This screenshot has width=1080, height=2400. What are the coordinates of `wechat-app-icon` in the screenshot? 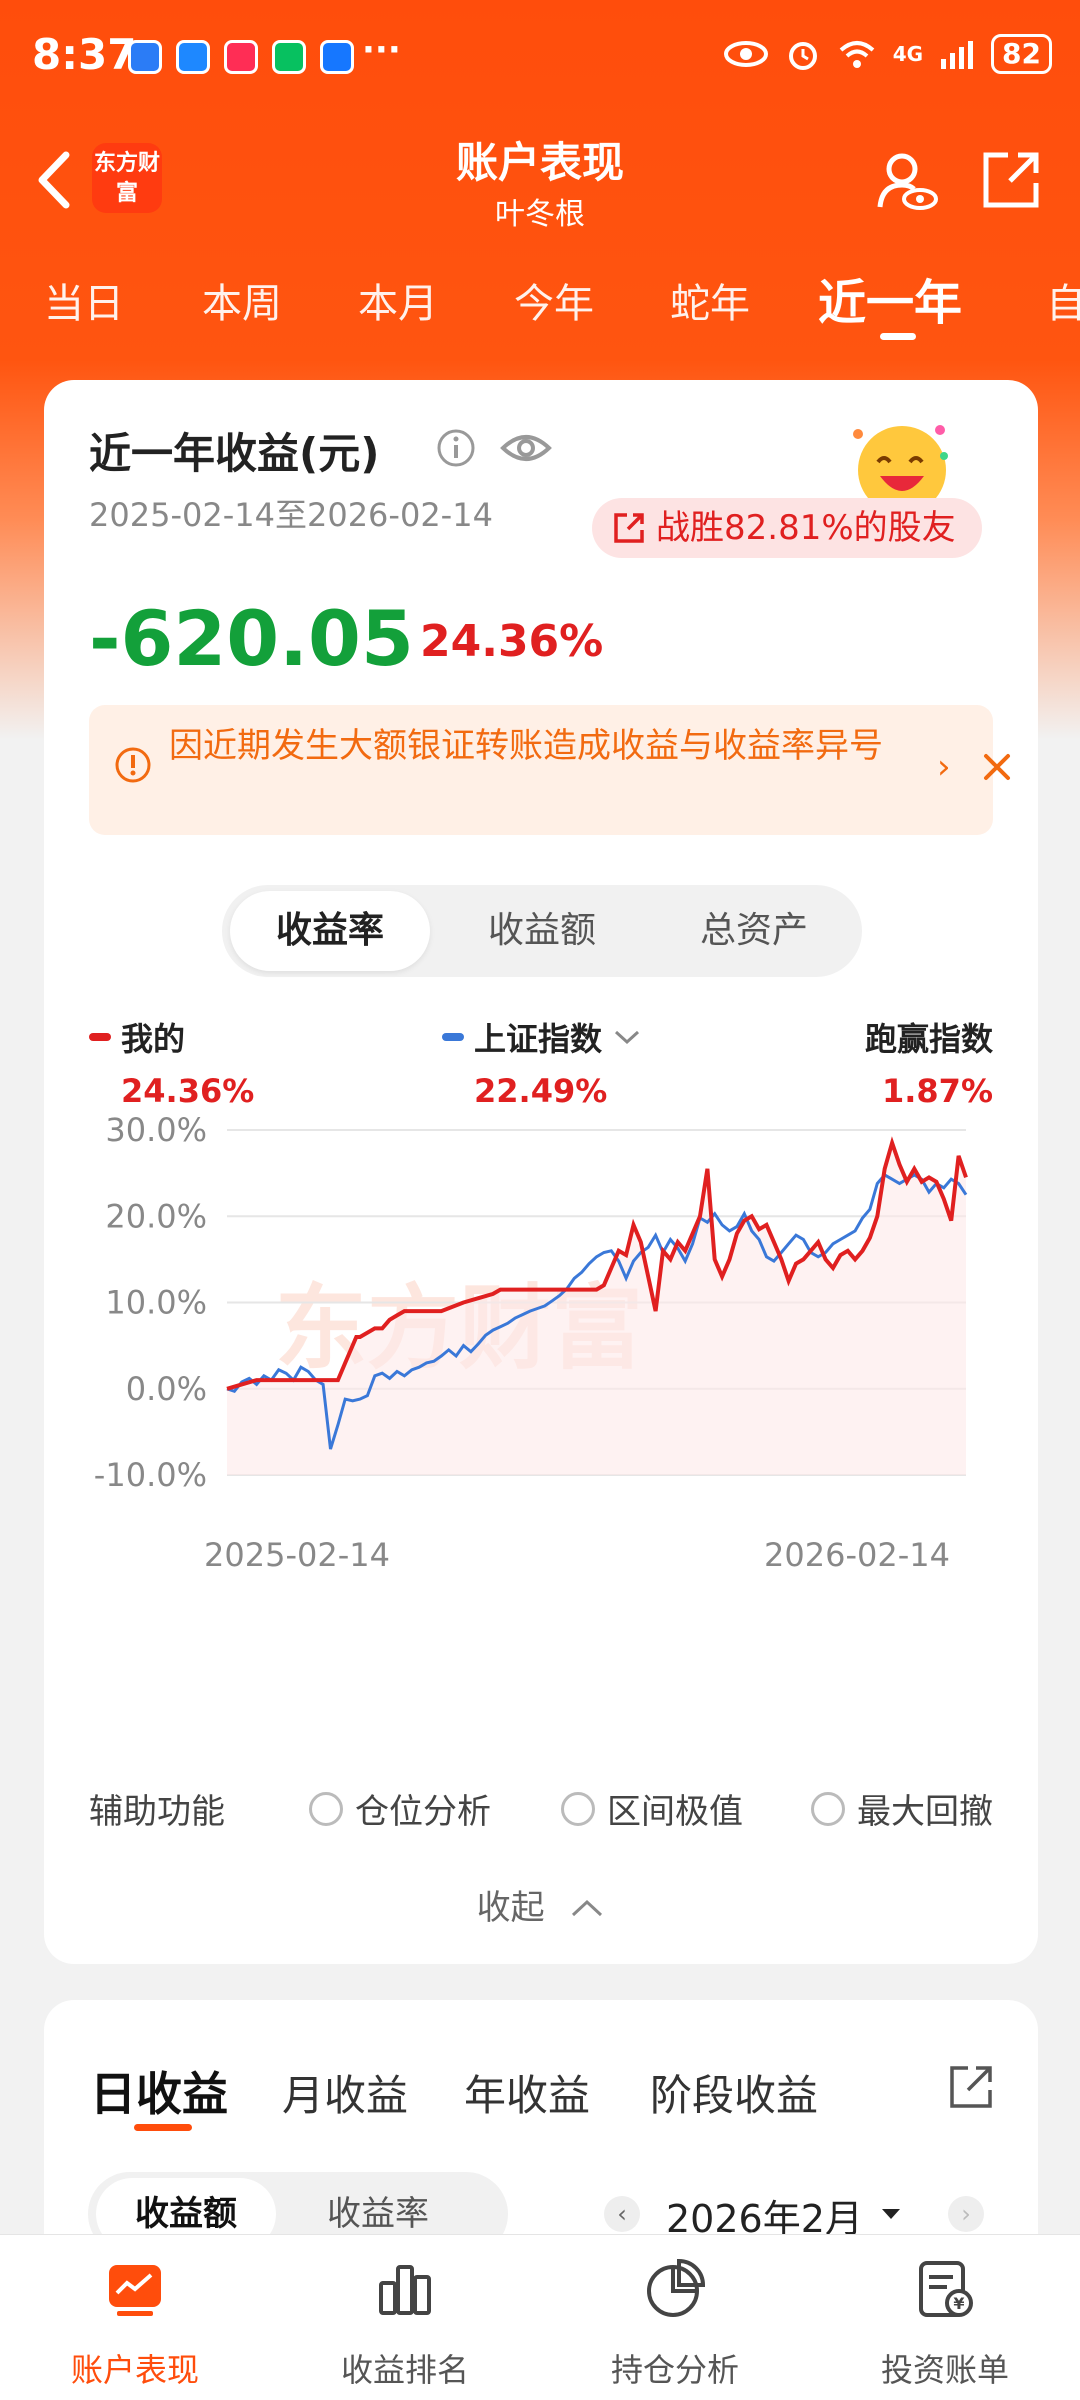 It's located at (289, 57).